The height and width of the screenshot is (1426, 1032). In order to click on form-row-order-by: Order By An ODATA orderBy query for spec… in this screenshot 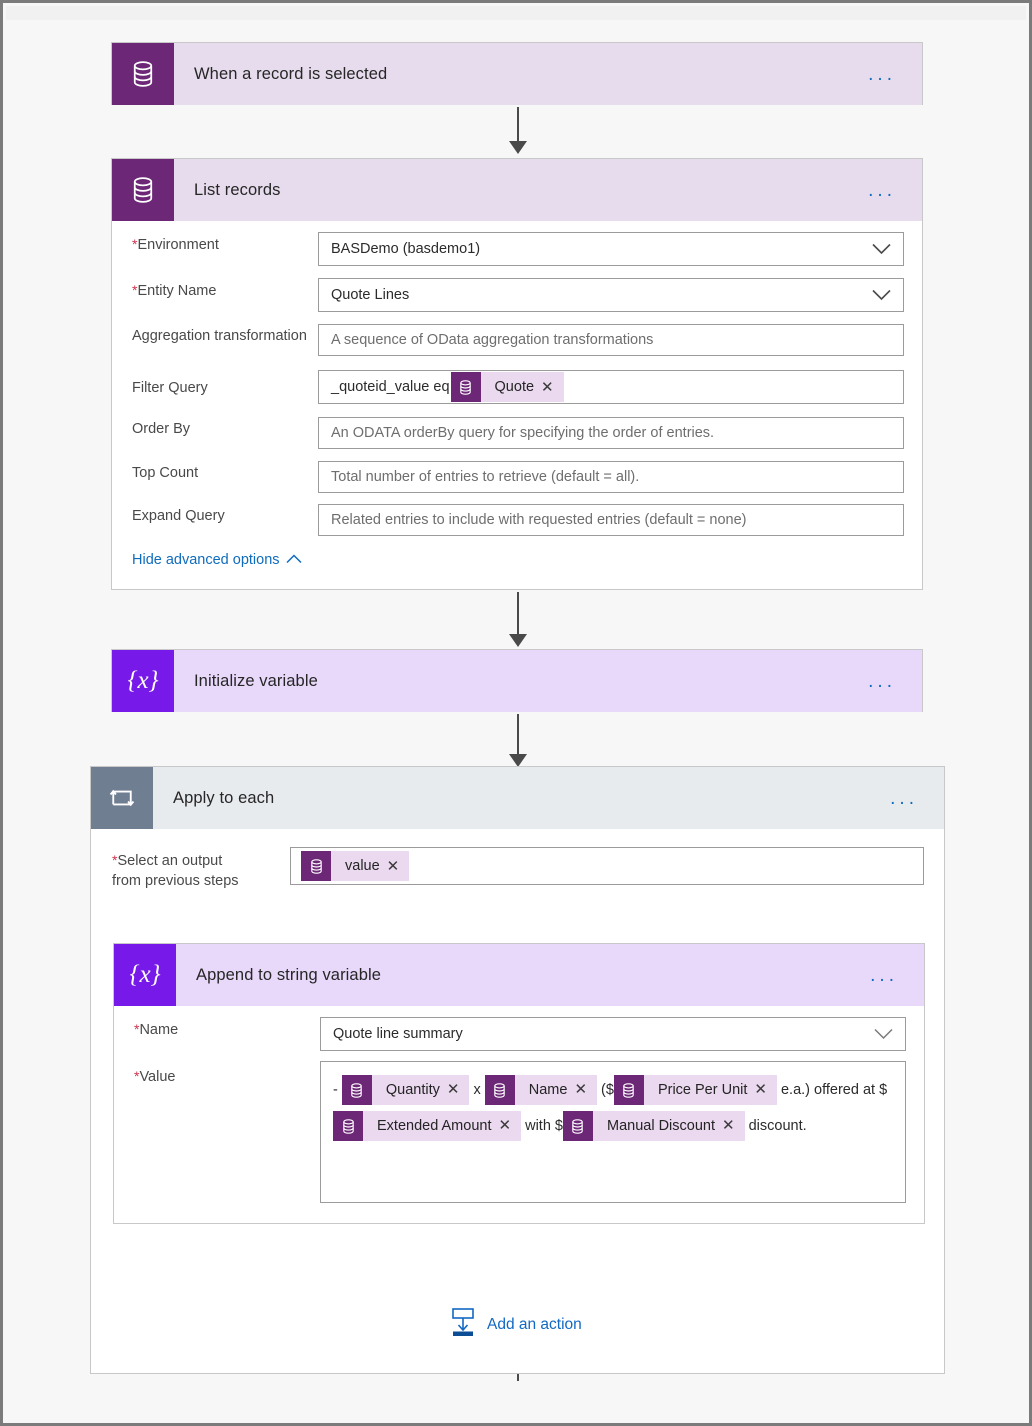, I will do `click(518, 433)`.